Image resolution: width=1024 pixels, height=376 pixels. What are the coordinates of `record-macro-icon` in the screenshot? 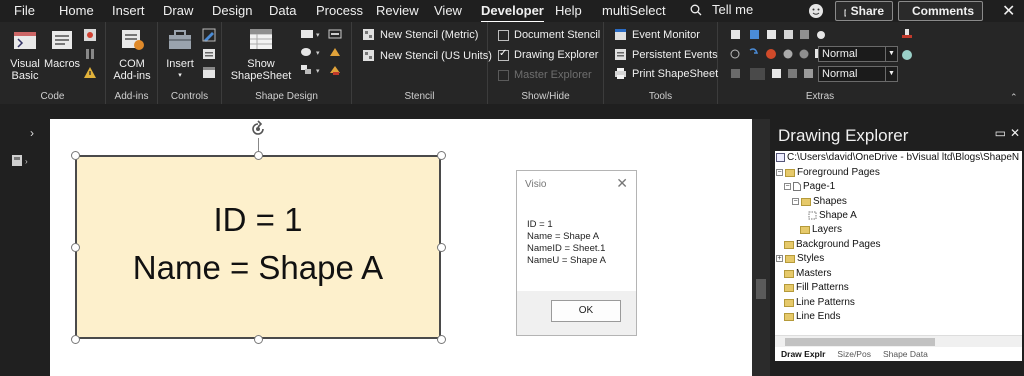 It's located at (90, 35).